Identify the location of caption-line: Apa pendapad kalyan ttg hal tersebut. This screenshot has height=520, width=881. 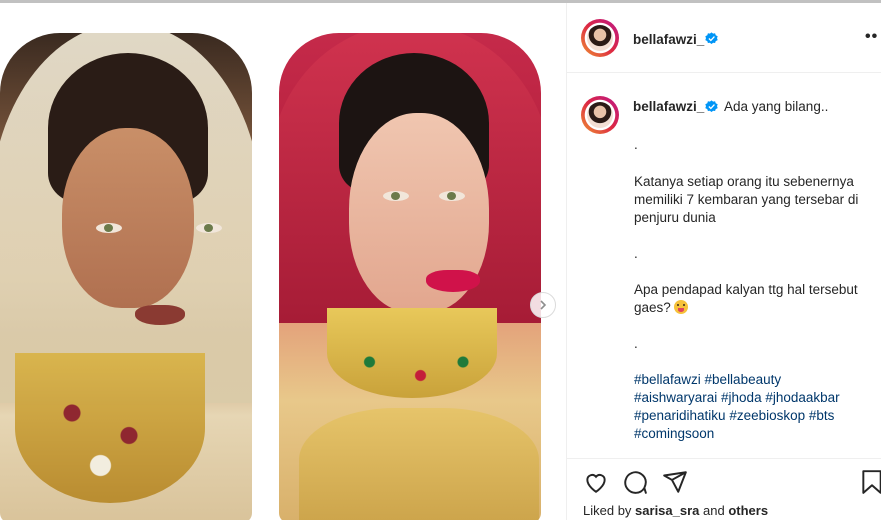
(746, 289).